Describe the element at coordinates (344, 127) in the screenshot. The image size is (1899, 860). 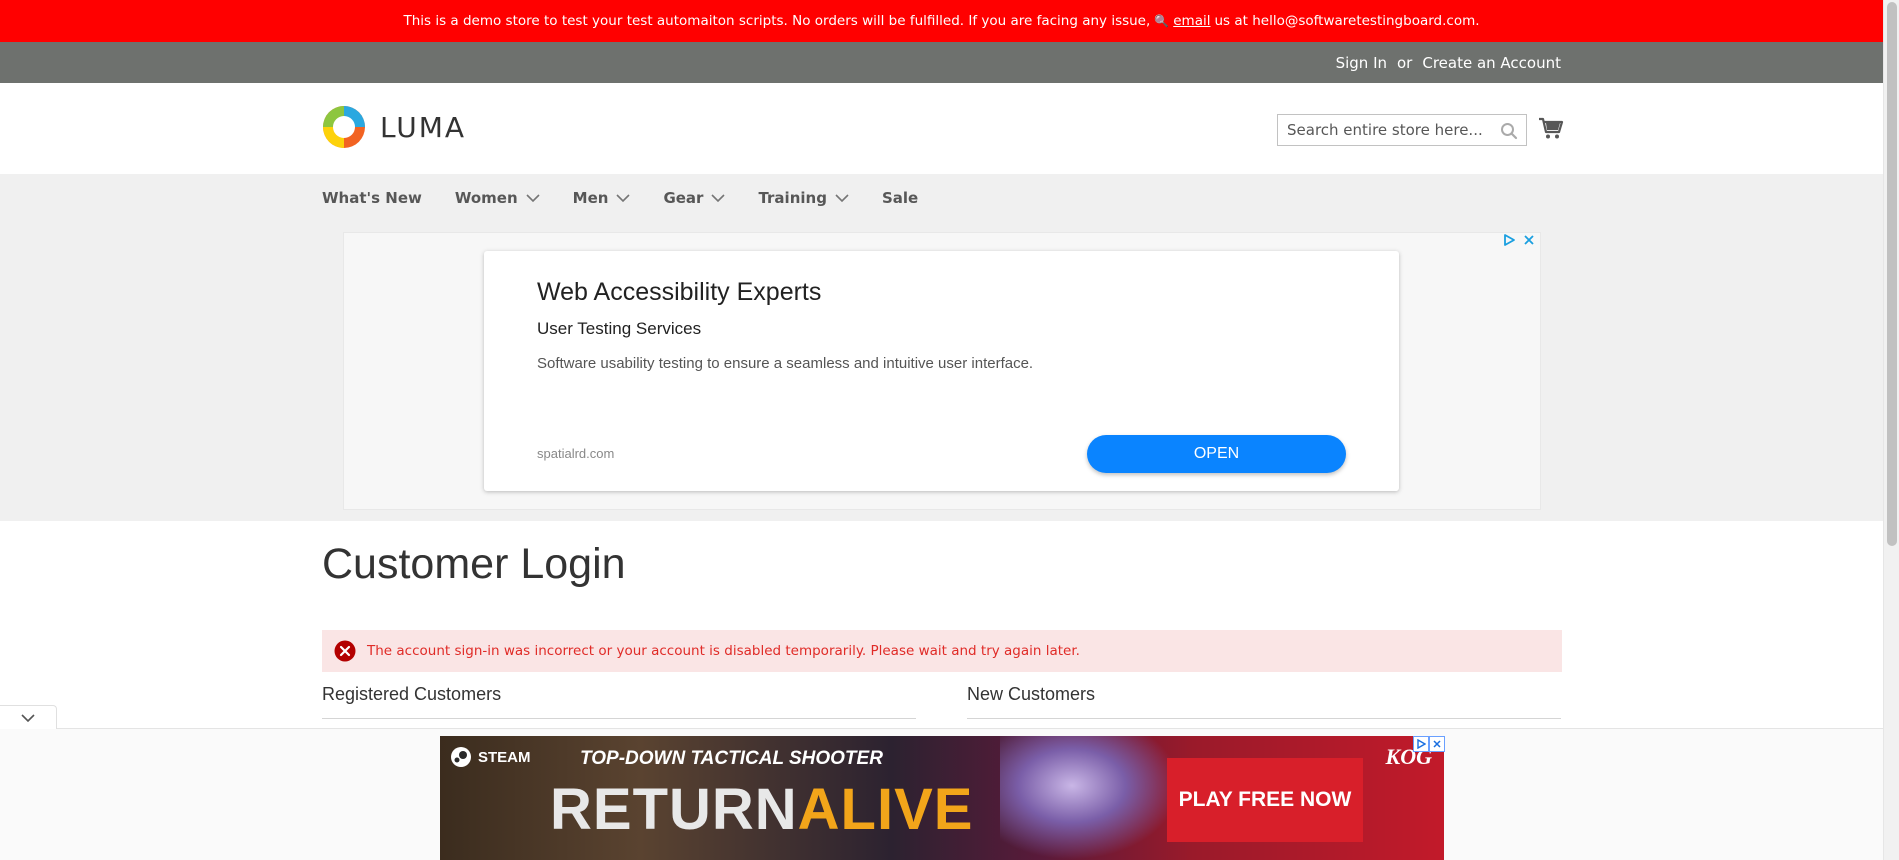
I see `luma-logo-icon` at that location.